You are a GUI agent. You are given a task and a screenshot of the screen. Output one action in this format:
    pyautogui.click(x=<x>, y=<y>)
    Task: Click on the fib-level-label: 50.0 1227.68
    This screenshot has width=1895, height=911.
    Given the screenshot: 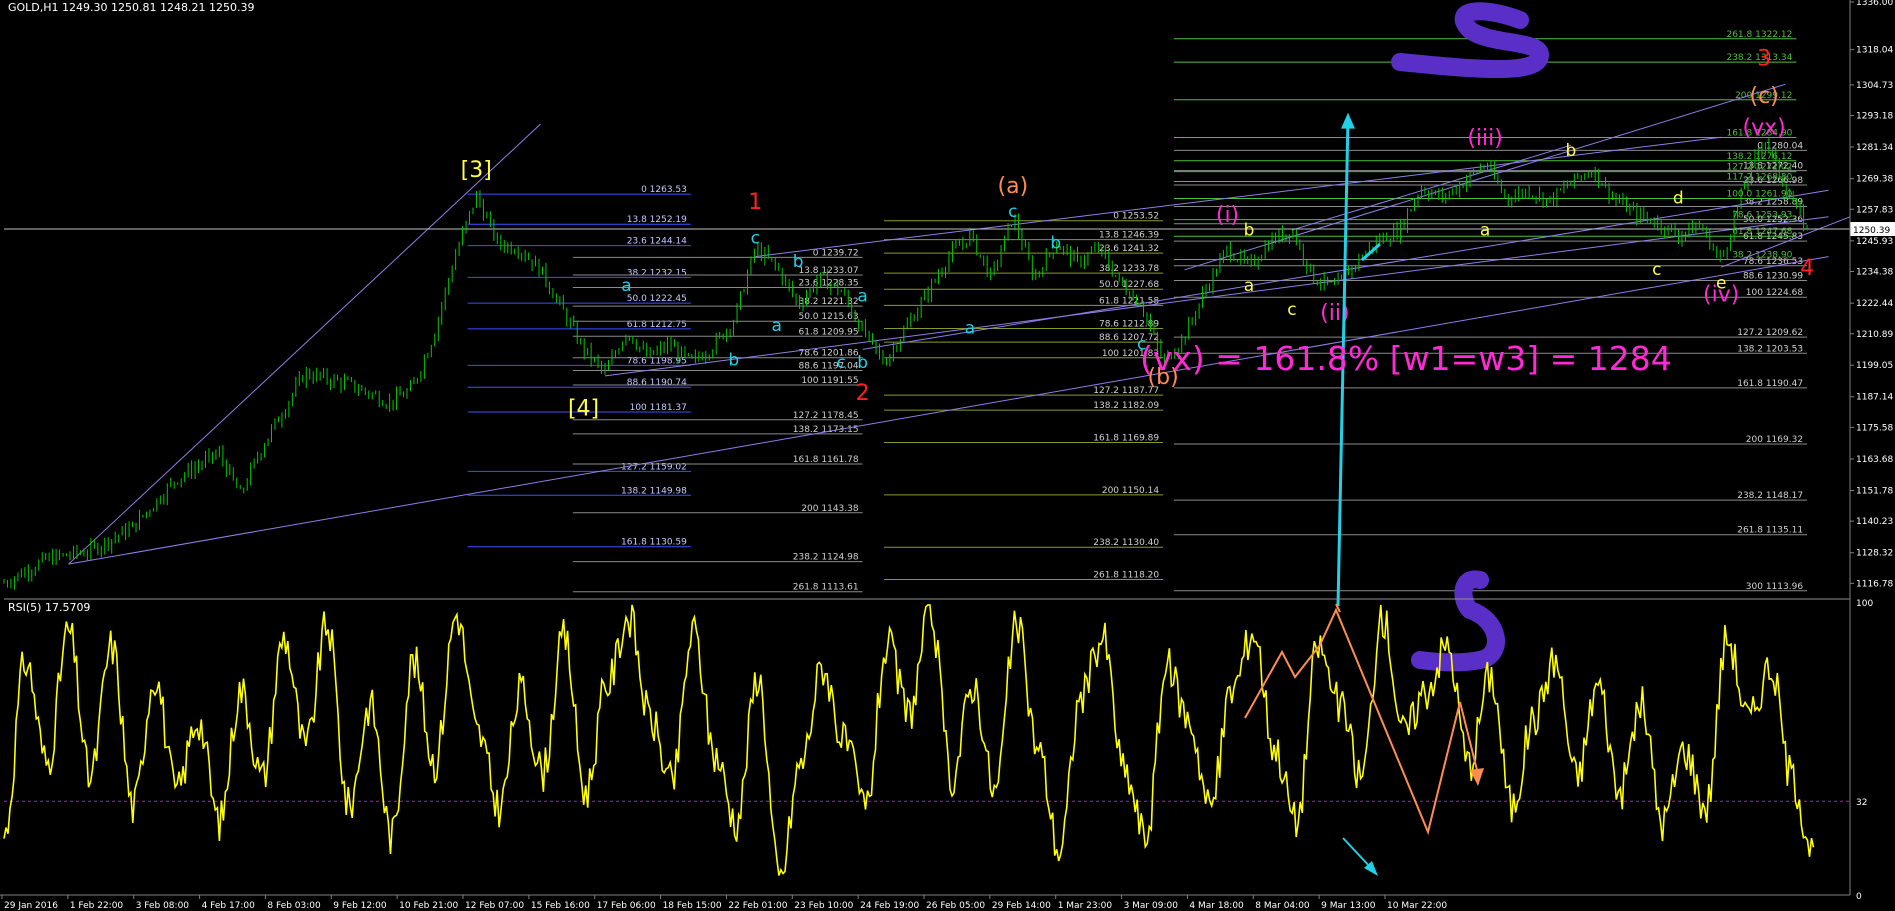 What is the action you would take?
    pyautogui.click(x=1129, y=285)
    